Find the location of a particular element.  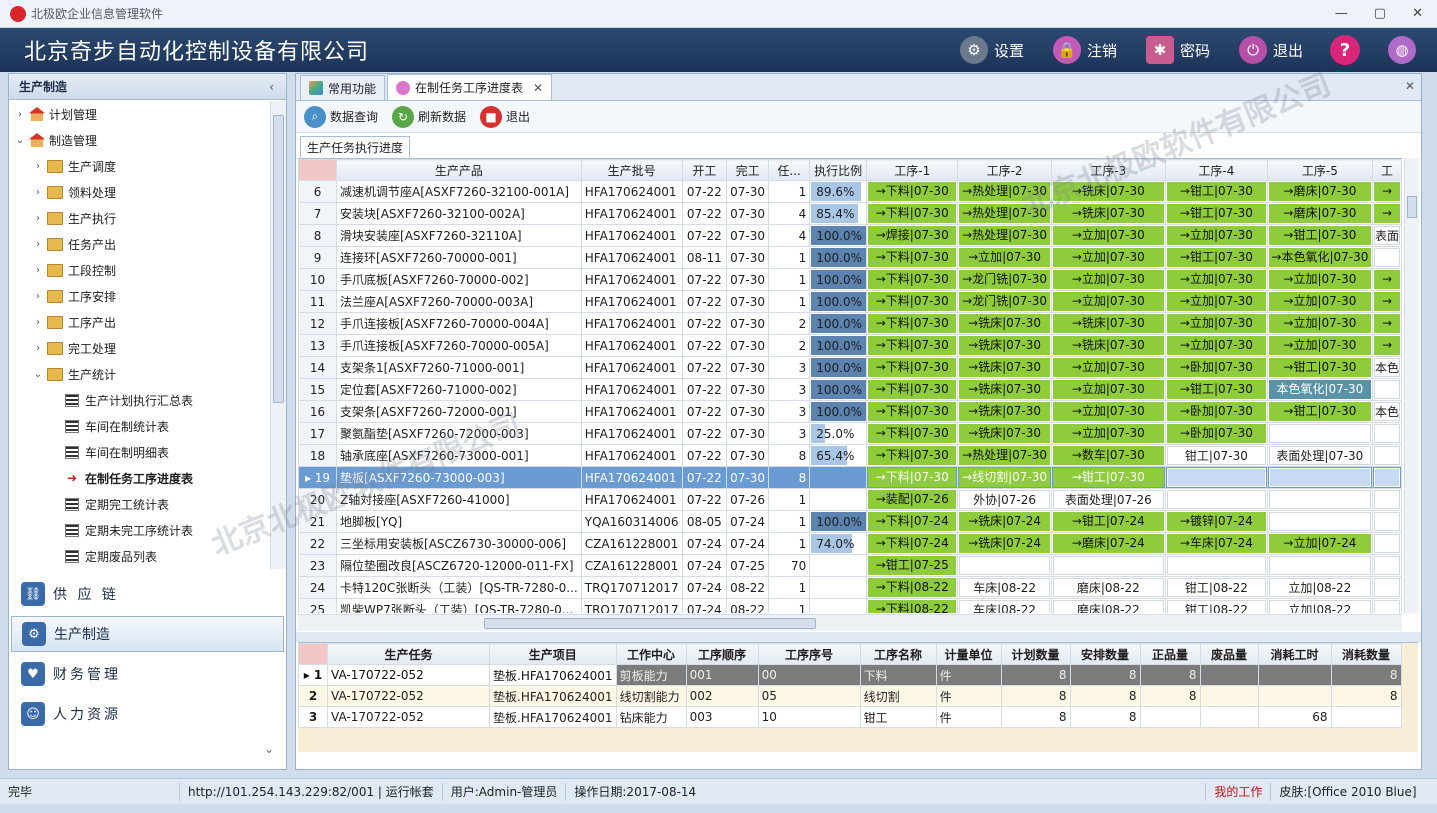

process-step-cell: →线切割|07-30 is located at coordinates (1004, 477).